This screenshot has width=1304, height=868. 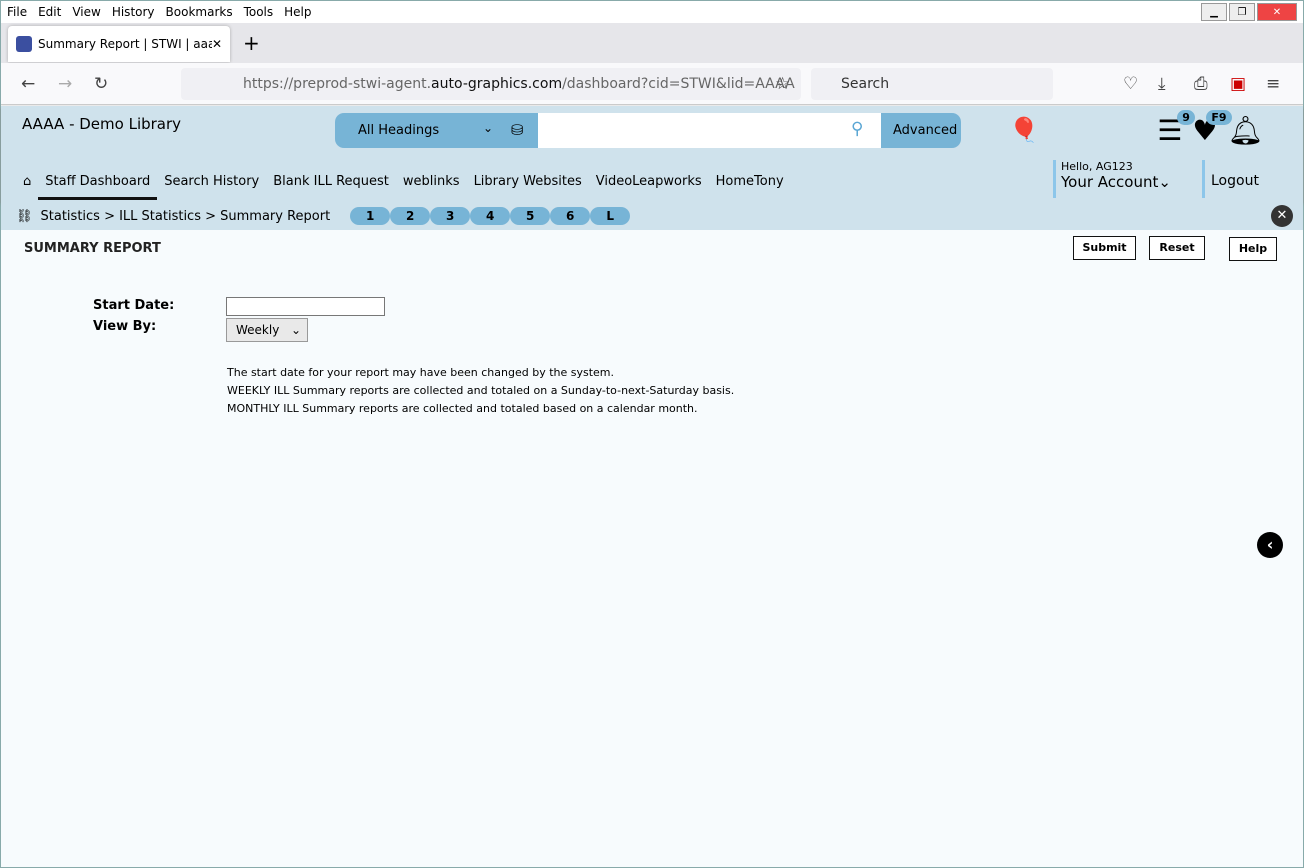 I want to click on extension-icon: ▣, so click(x=1238, y=84).